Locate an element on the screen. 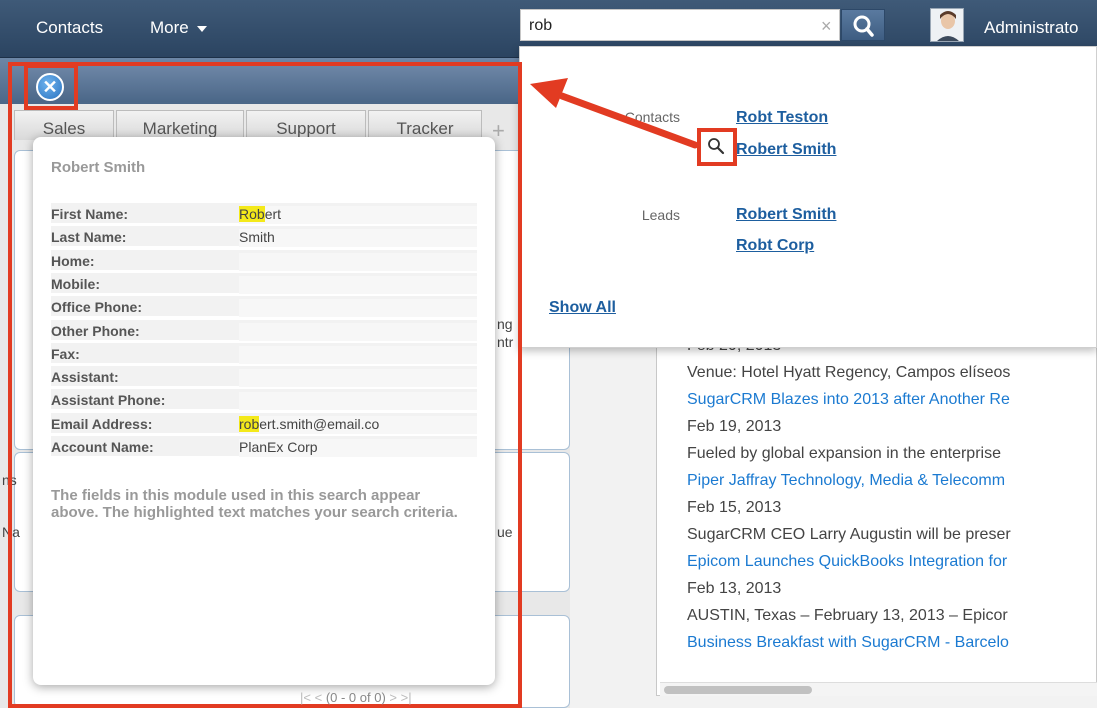  preview-field-row: Assistant: is located at coordinates (264, 377).